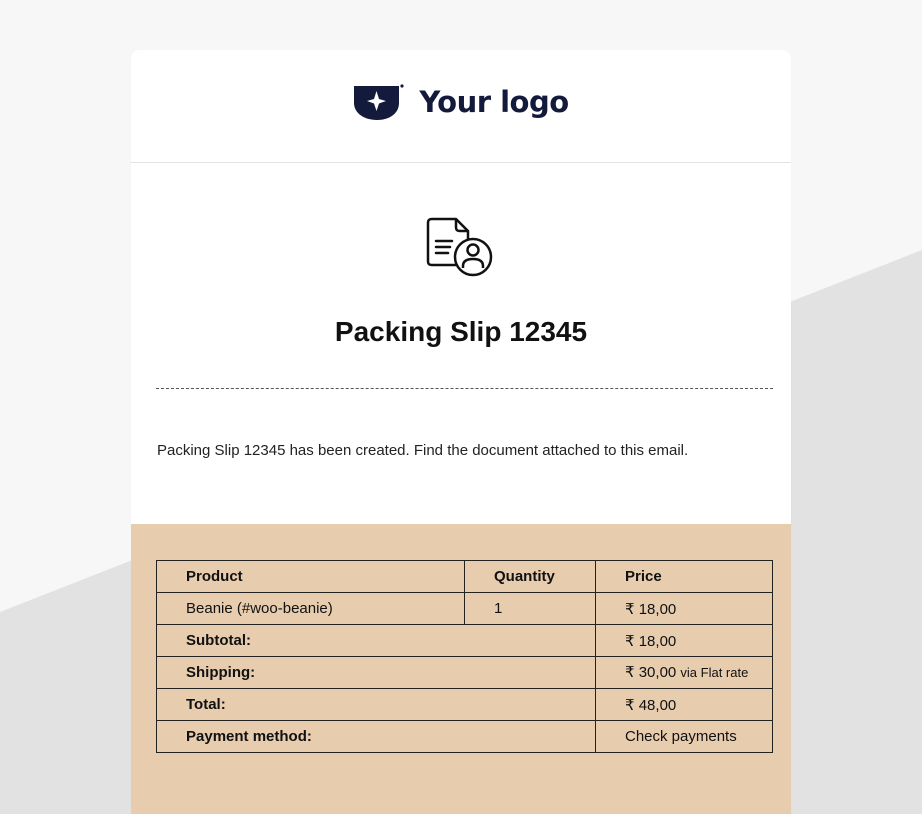 Image resolution: width=922 pixels, height=814 pixels. I want to click on logo-text: Your logo, so click(494, 102).